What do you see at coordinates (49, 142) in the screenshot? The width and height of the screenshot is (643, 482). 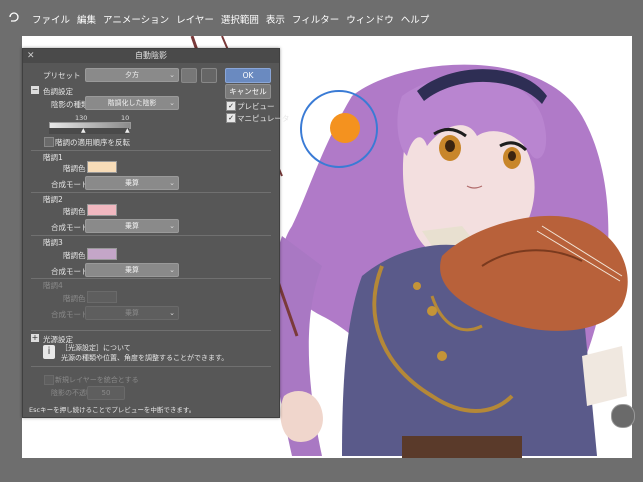 I see `reverse-order-checkbox` at bounding box center [49, 142].